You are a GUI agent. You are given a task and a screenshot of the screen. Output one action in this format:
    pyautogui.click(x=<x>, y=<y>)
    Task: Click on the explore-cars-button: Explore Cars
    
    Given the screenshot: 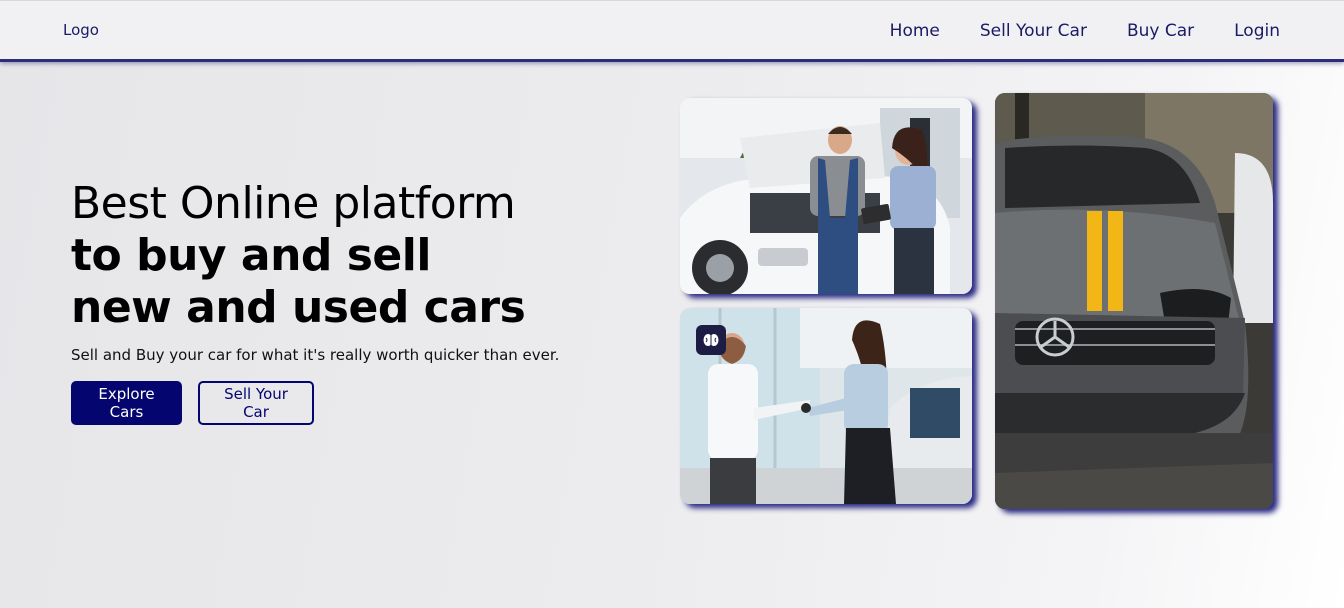 What is the action you would take?
    pyautogui.click(x=126, y=403)
    